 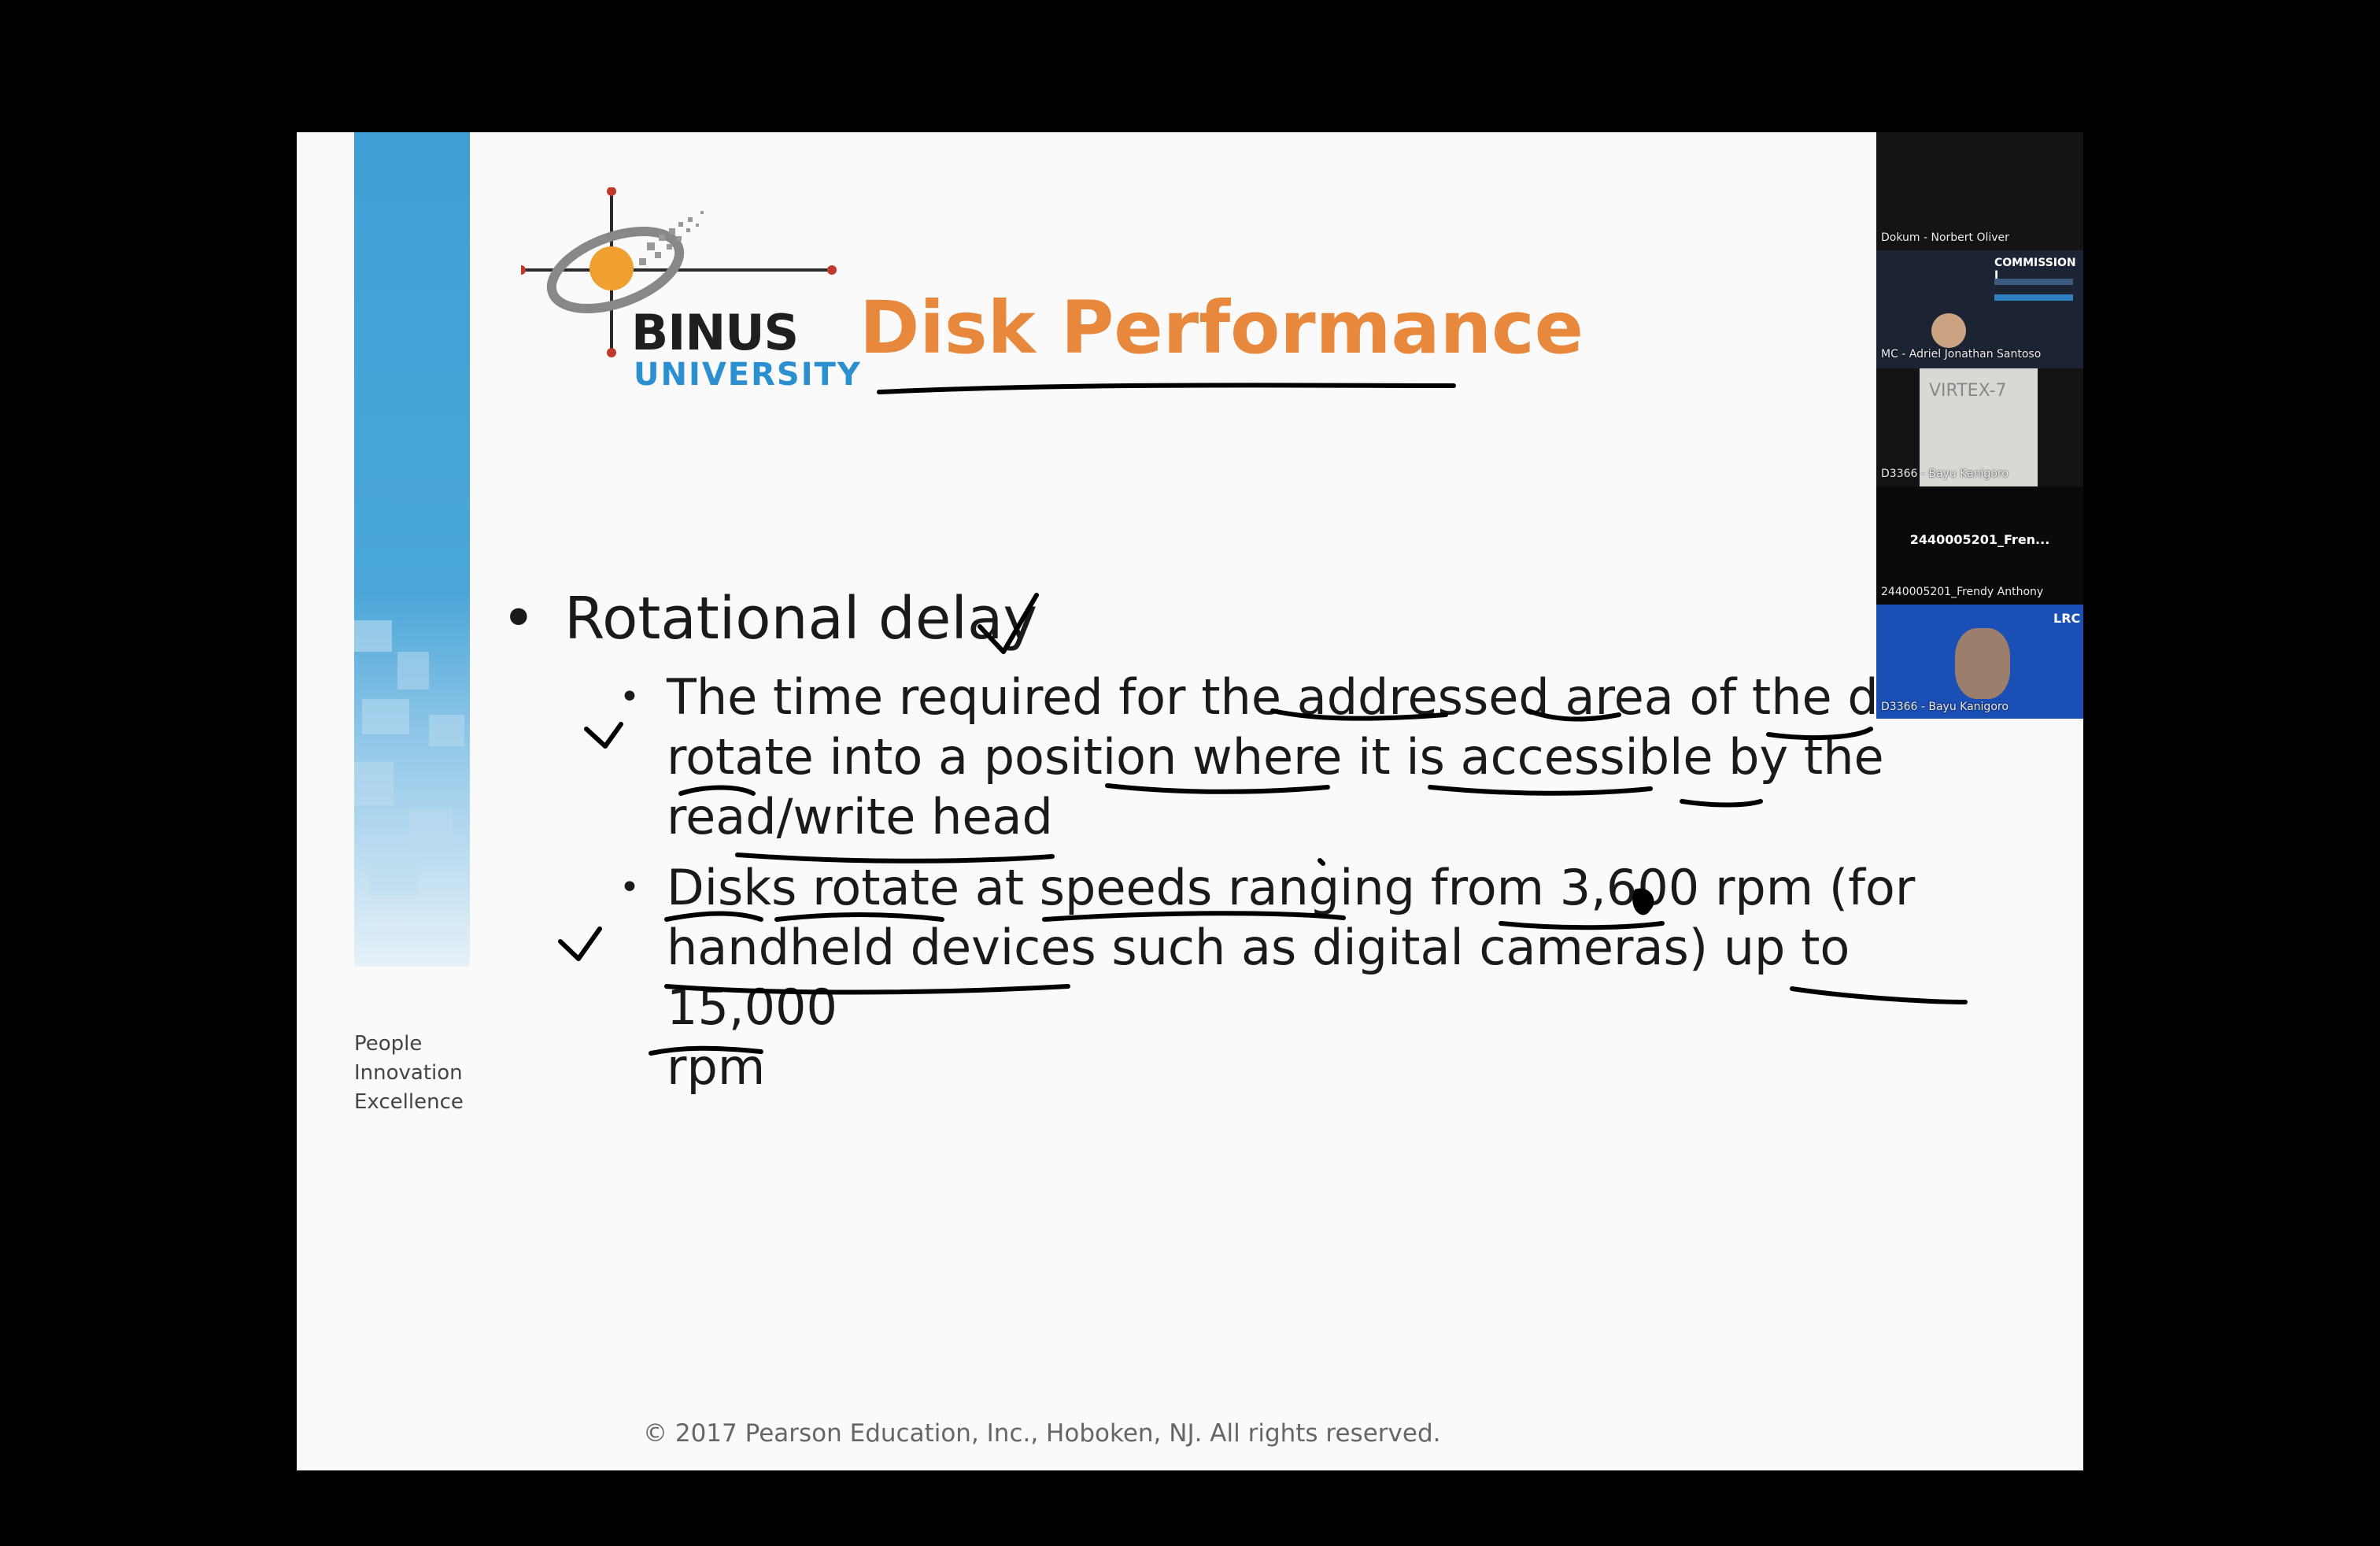 I want to click on tagline-line: Innovation, so click(x=408, y=1073).